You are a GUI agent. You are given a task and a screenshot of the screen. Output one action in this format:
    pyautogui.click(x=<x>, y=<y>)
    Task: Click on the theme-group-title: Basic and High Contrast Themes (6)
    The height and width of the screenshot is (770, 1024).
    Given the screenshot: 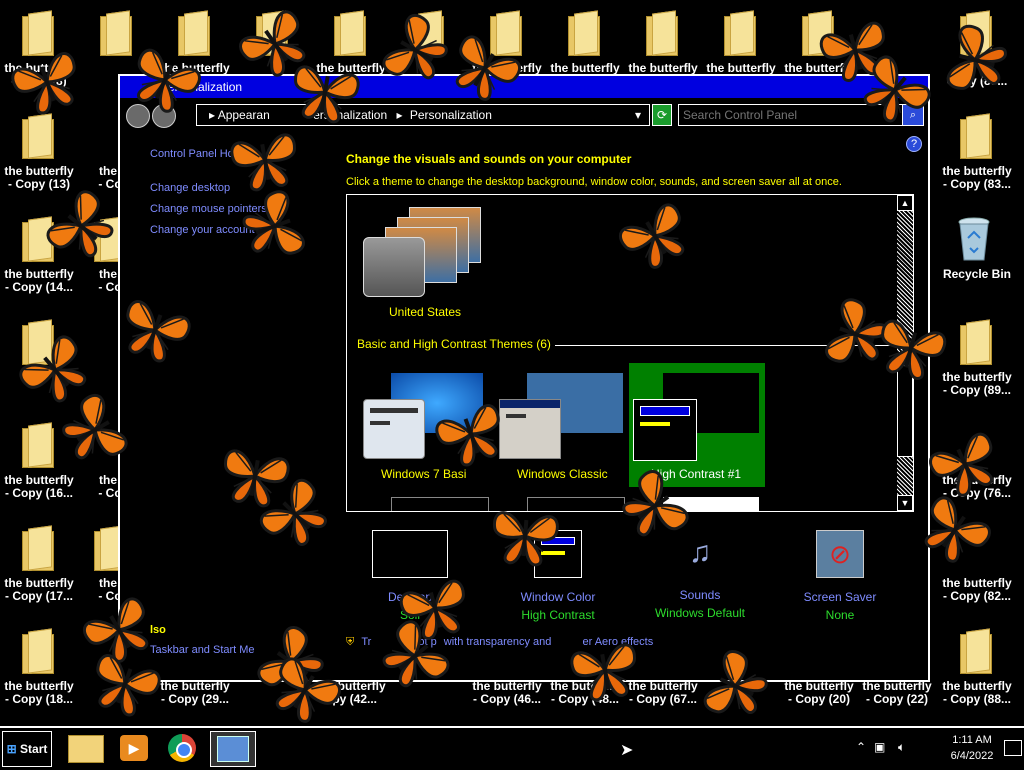 What is the action you would take?
    pyautogui.click(x=454, y=344)
    